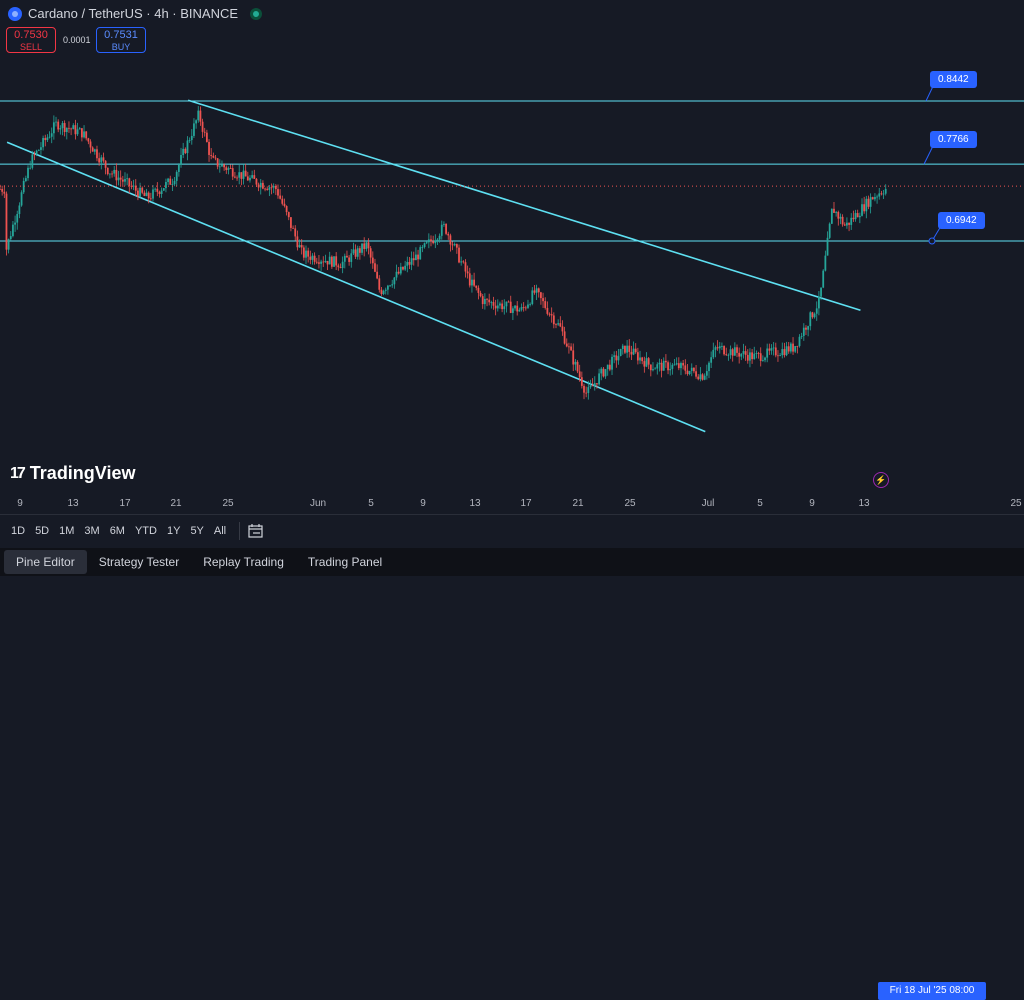 The image size is (1024, 1000). I want to click on tab-pine-editor: Pine Editor, so click(45, 562).